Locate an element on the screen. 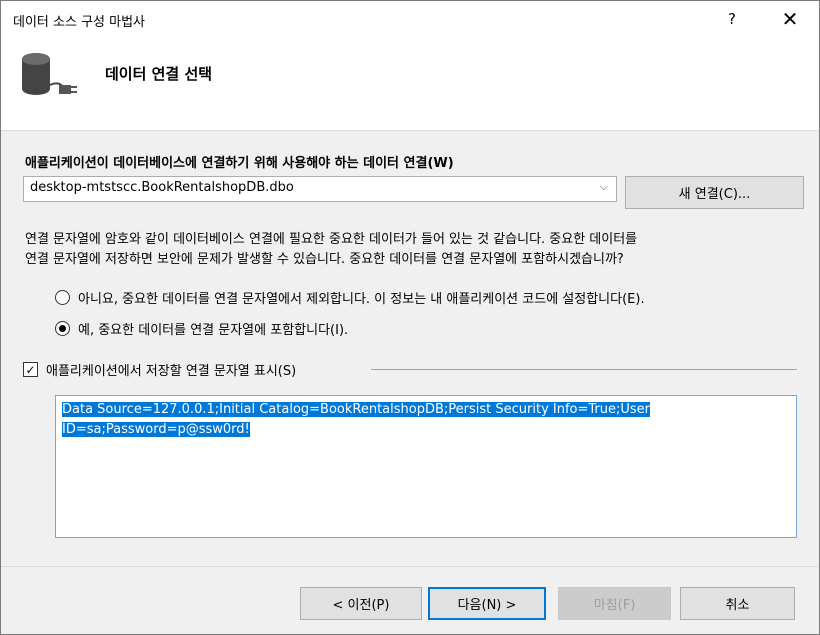 The width and height of the screenshot is (820, 635). radio-include-row: 예, 중요한 데이터를 연결 문자열에 포함합니다(I). is located at coordinates (201, 328).